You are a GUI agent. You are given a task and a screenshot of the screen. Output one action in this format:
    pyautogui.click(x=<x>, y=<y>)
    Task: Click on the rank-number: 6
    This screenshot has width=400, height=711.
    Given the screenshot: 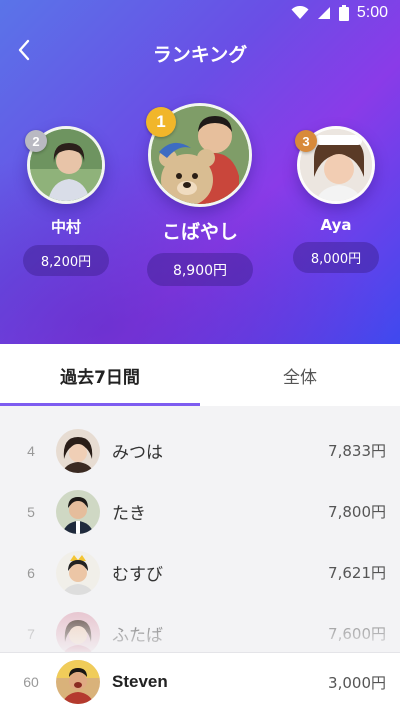 What is the action you would take?
    pyautogui.click(x=31, y=572)
    